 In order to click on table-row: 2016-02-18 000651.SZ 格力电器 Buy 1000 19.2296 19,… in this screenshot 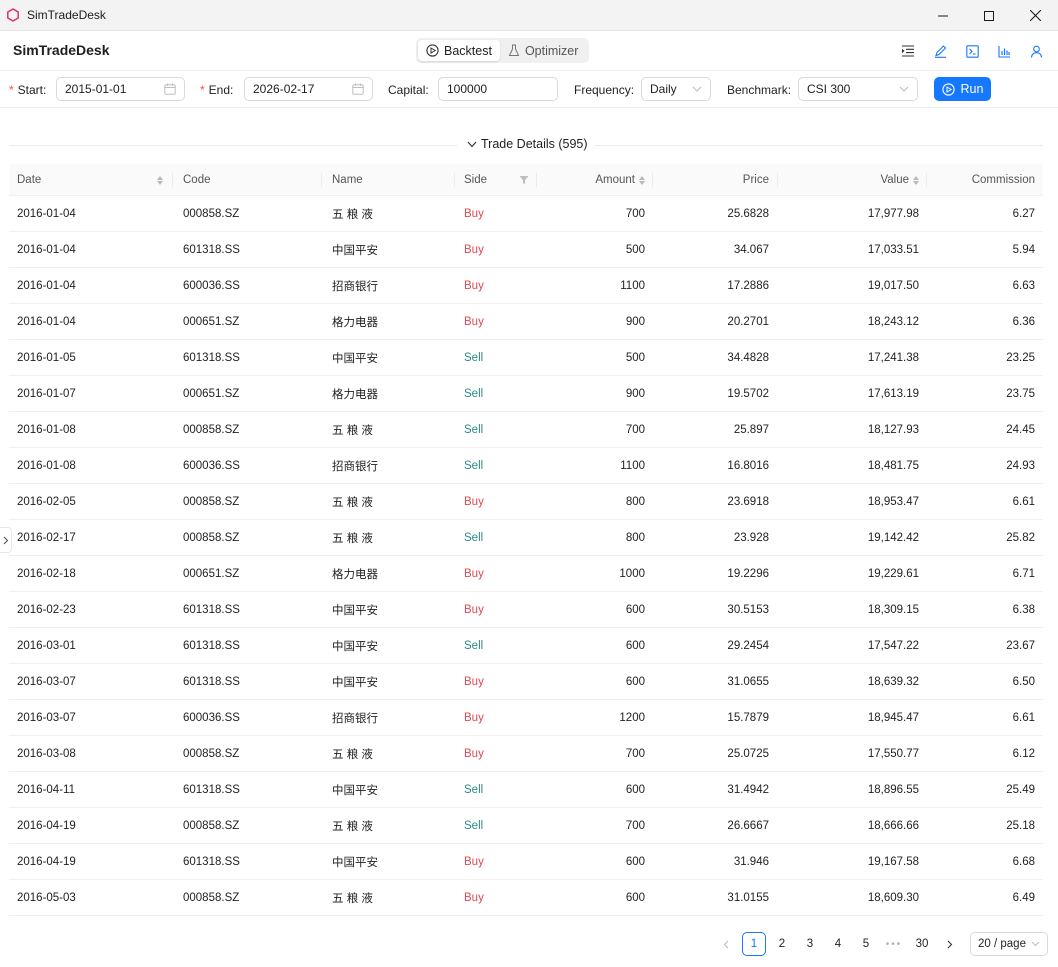, I will do `click(526, 574)`.